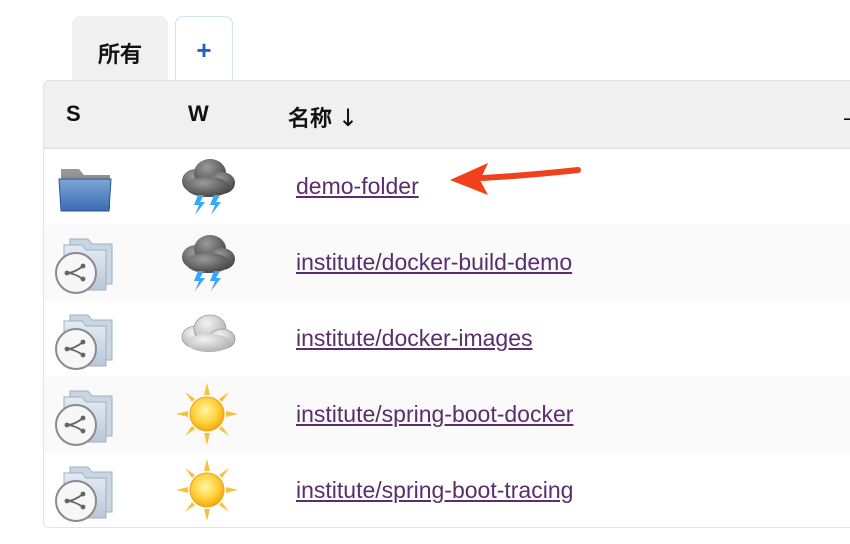 This screenshot has width=850, height=544. I want to click on table-row: institute/spring-boot-docker, so click(447, 415).